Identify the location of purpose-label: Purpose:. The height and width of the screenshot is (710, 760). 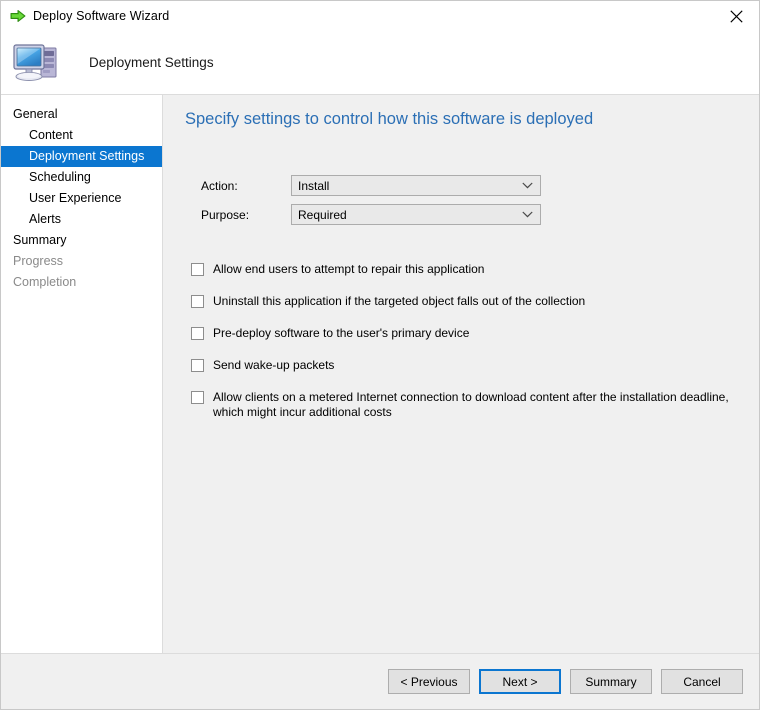
(225, 214).